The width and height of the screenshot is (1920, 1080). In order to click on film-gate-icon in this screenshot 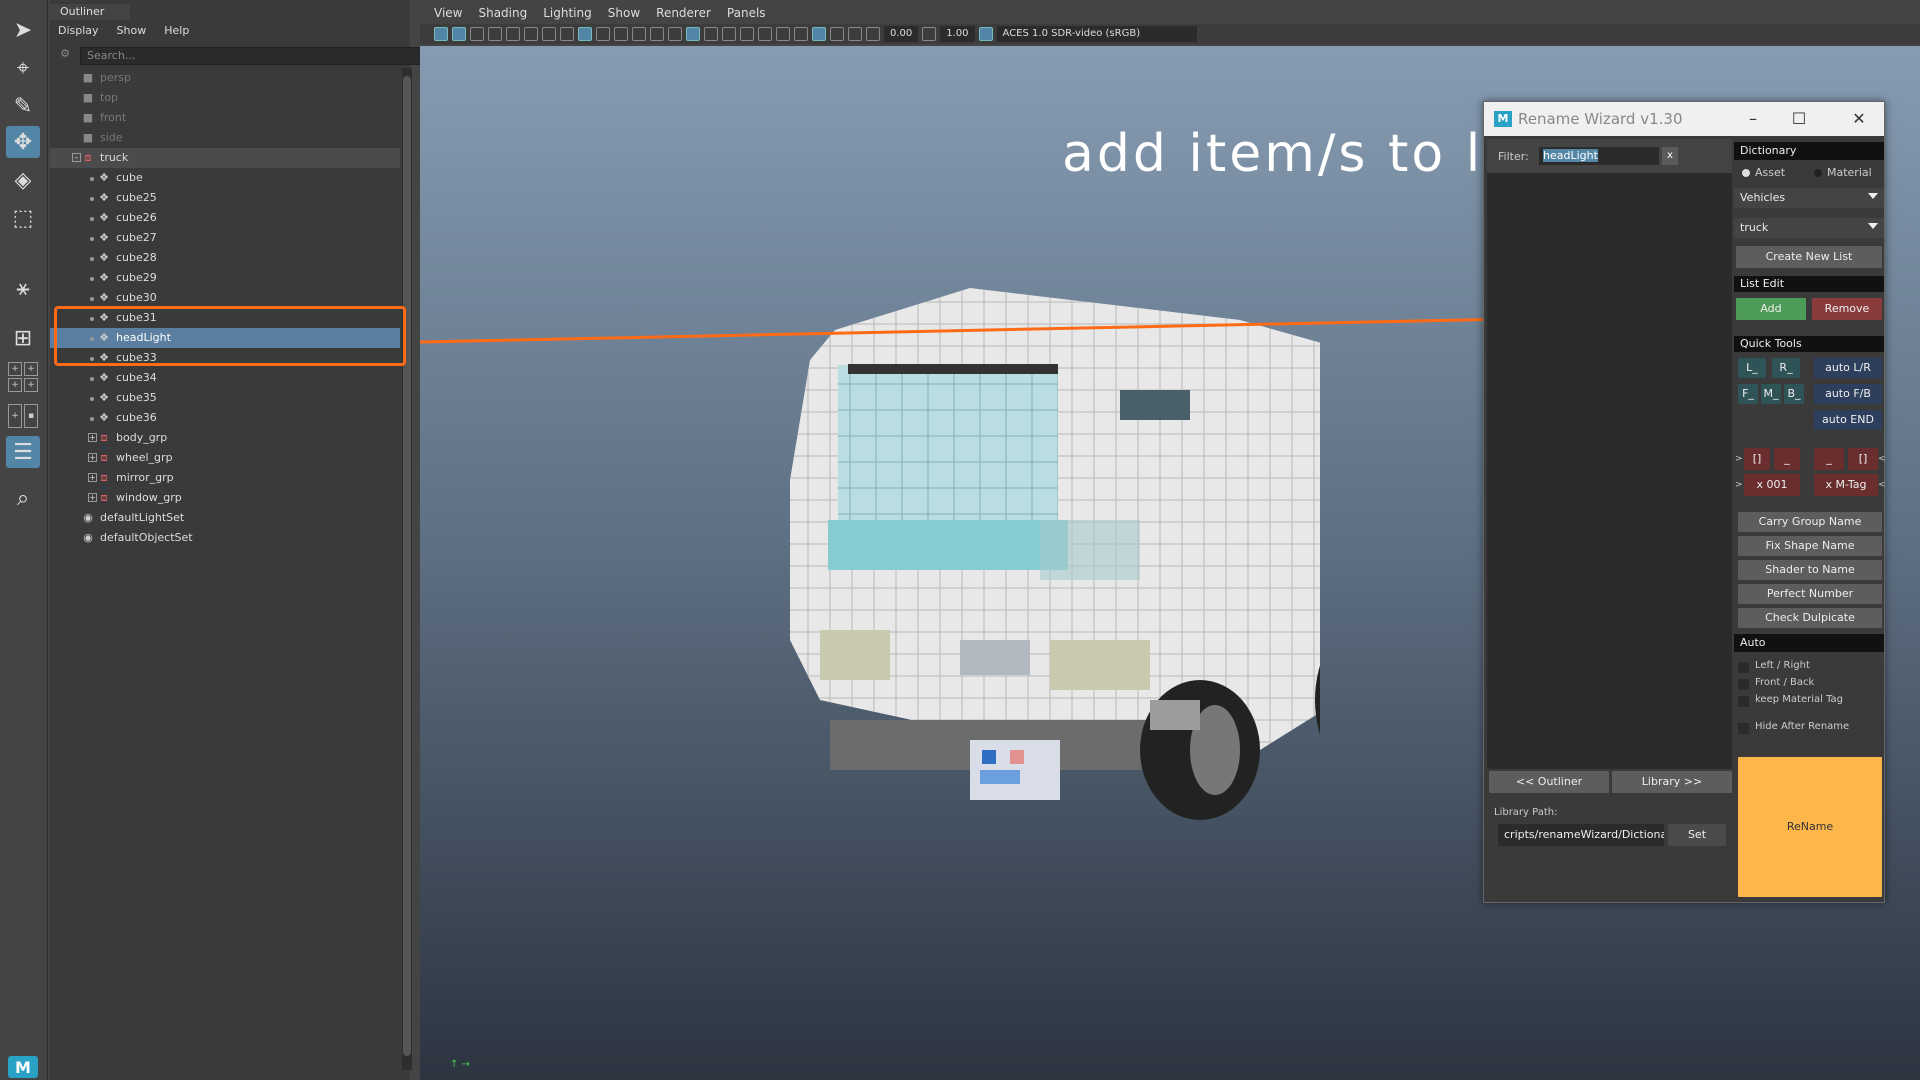, I will do `click(549, 34)`.